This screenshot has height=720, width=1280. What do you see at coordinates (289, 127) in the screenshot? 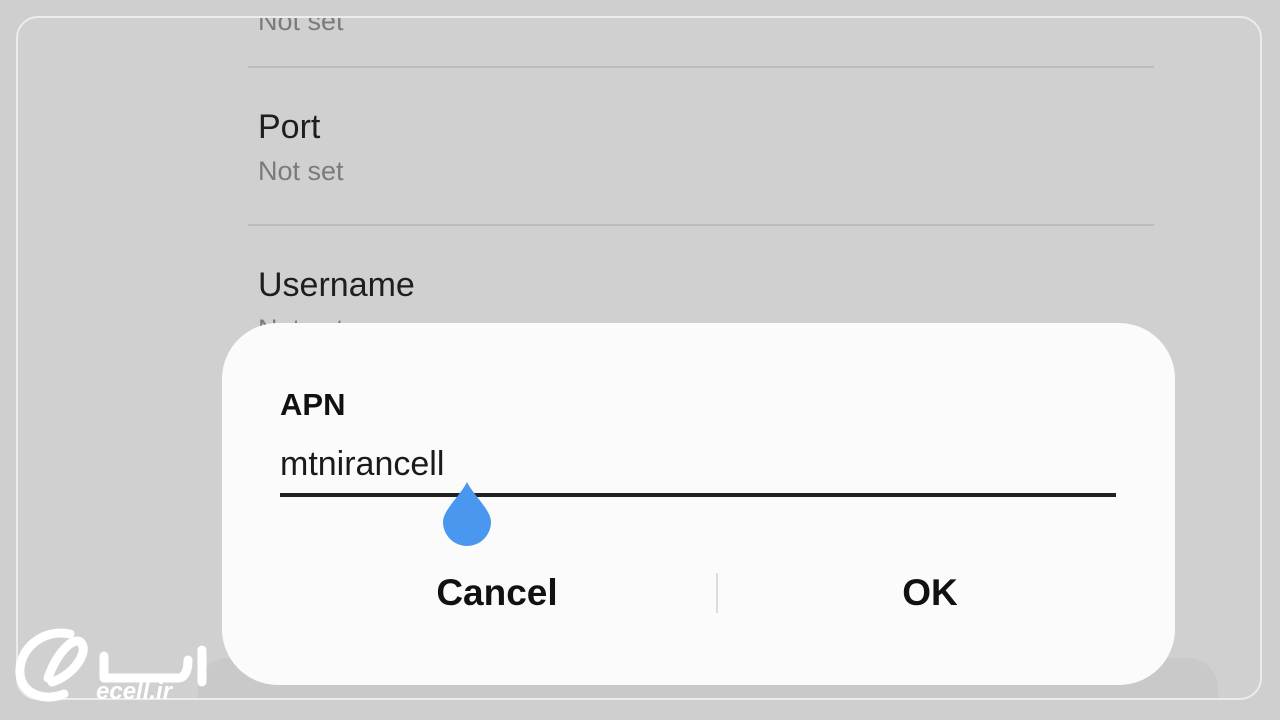
I see `setting-title-port: Port` at bounding box center [289, 127].